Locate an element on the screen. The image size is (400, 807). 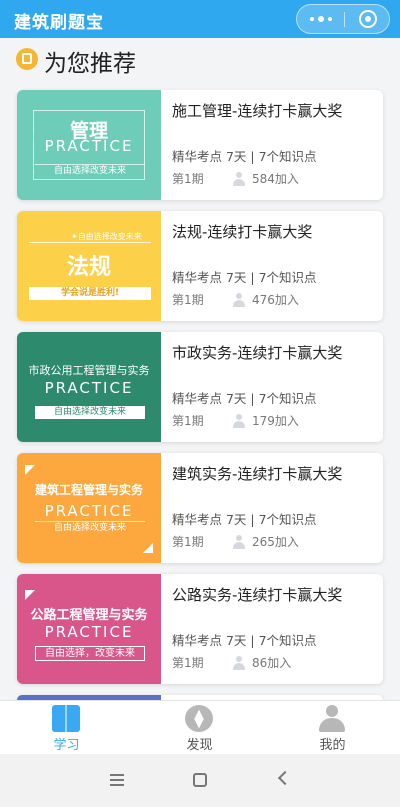
joined-count: 584加入 is located at coordinates (265, 178).